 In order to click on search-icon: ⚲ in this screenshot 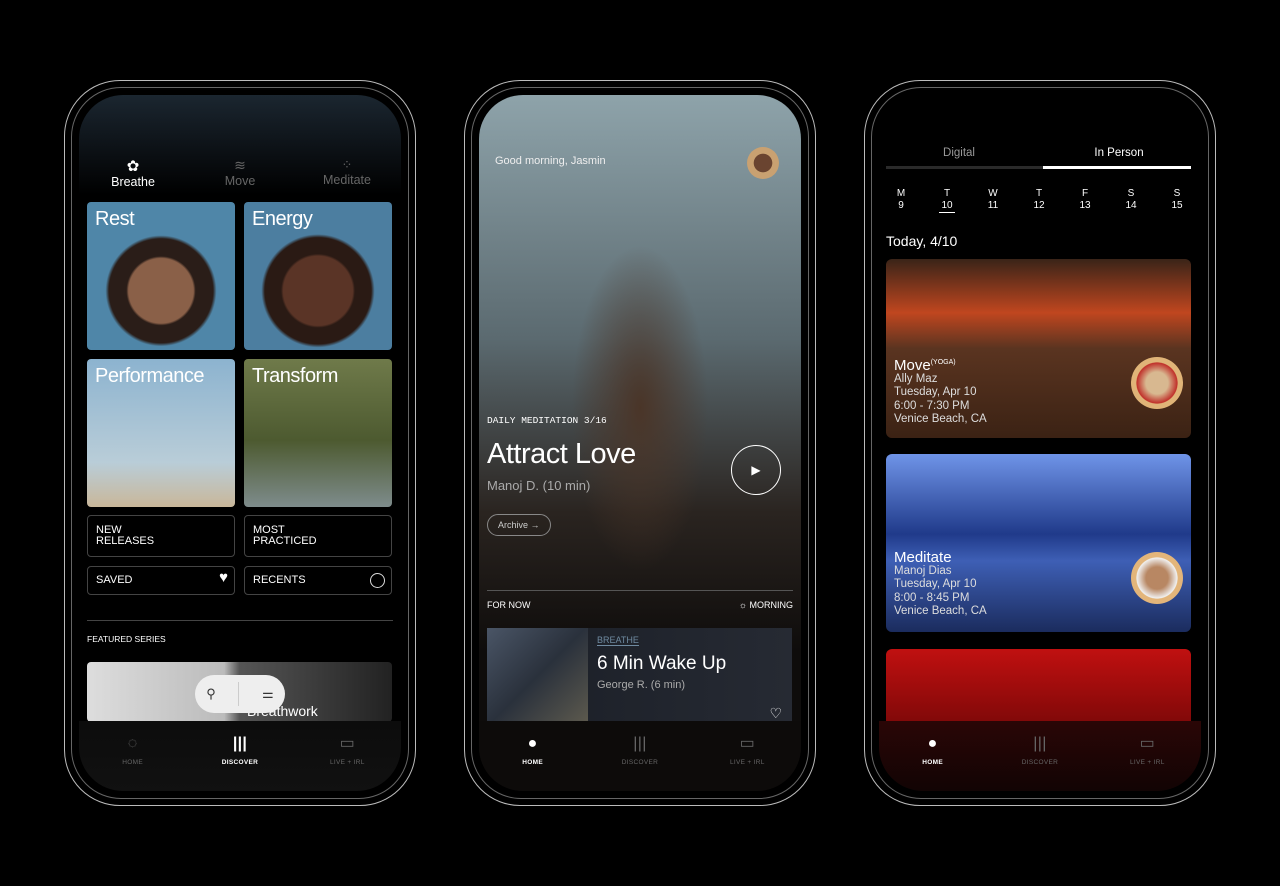, I will do `click(211, 694)`.